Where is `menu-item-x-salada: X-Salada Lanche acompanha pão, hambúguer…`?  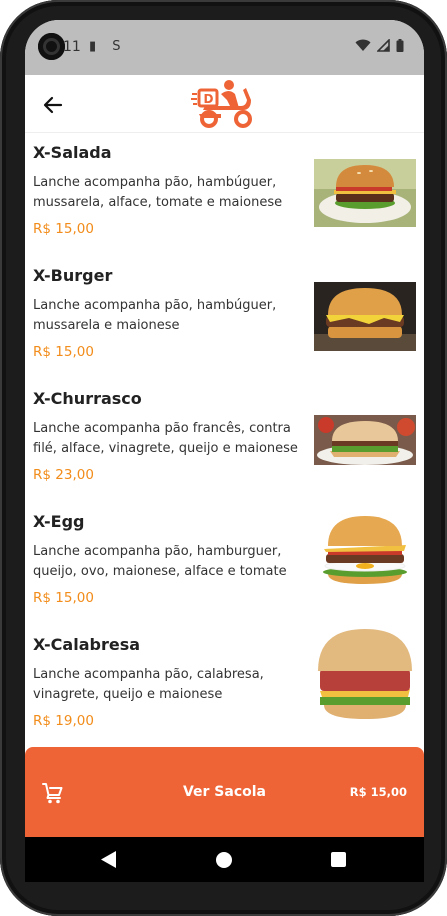 menu-item-x-salada: X-Salada Lanche acompanha pão, hambúguer… is located at coordinates (224, 194).